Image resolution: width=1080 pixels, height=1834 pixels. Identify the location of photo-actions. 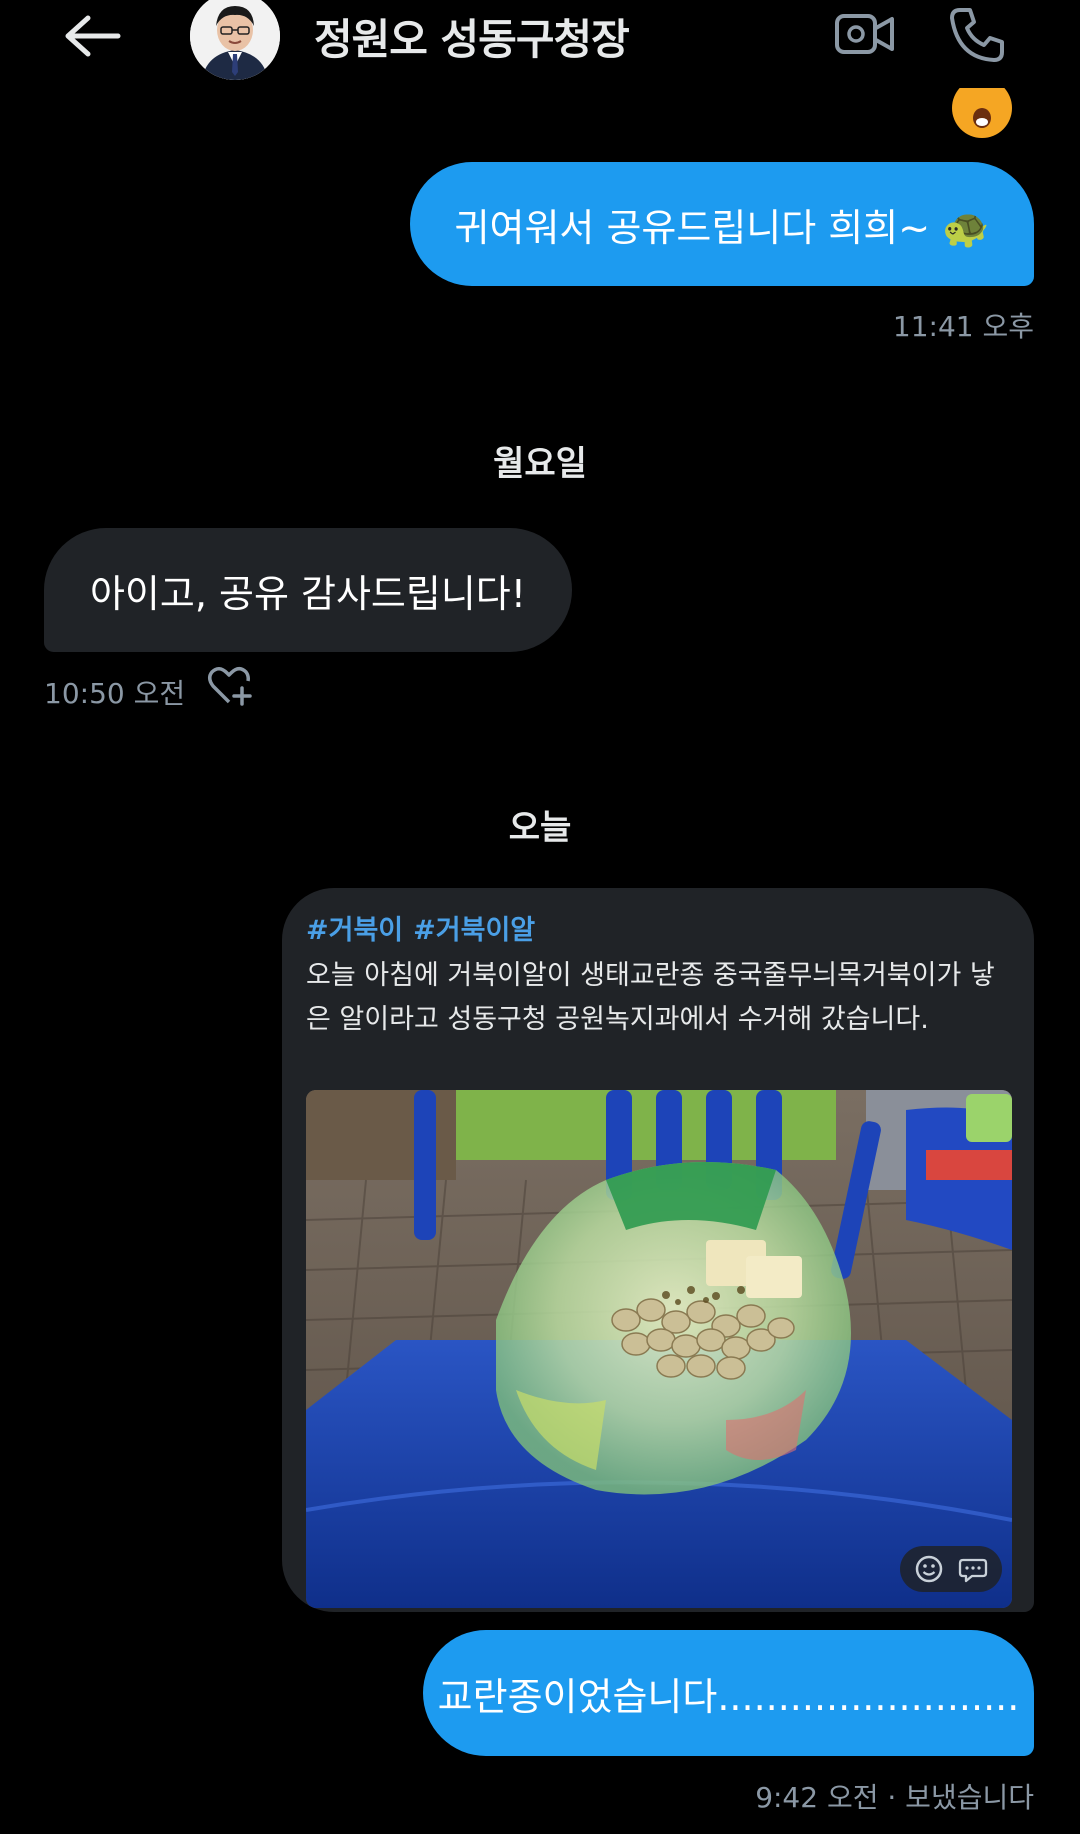
(951, 1569).